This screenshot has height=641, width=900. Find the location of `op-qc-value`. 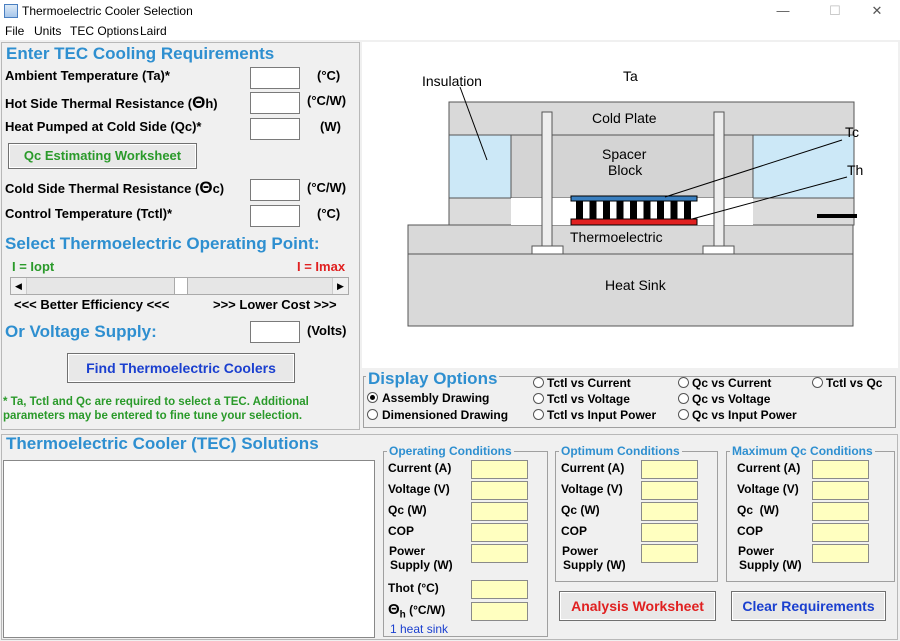

op-qc-value is located at coordinates (499, 511).